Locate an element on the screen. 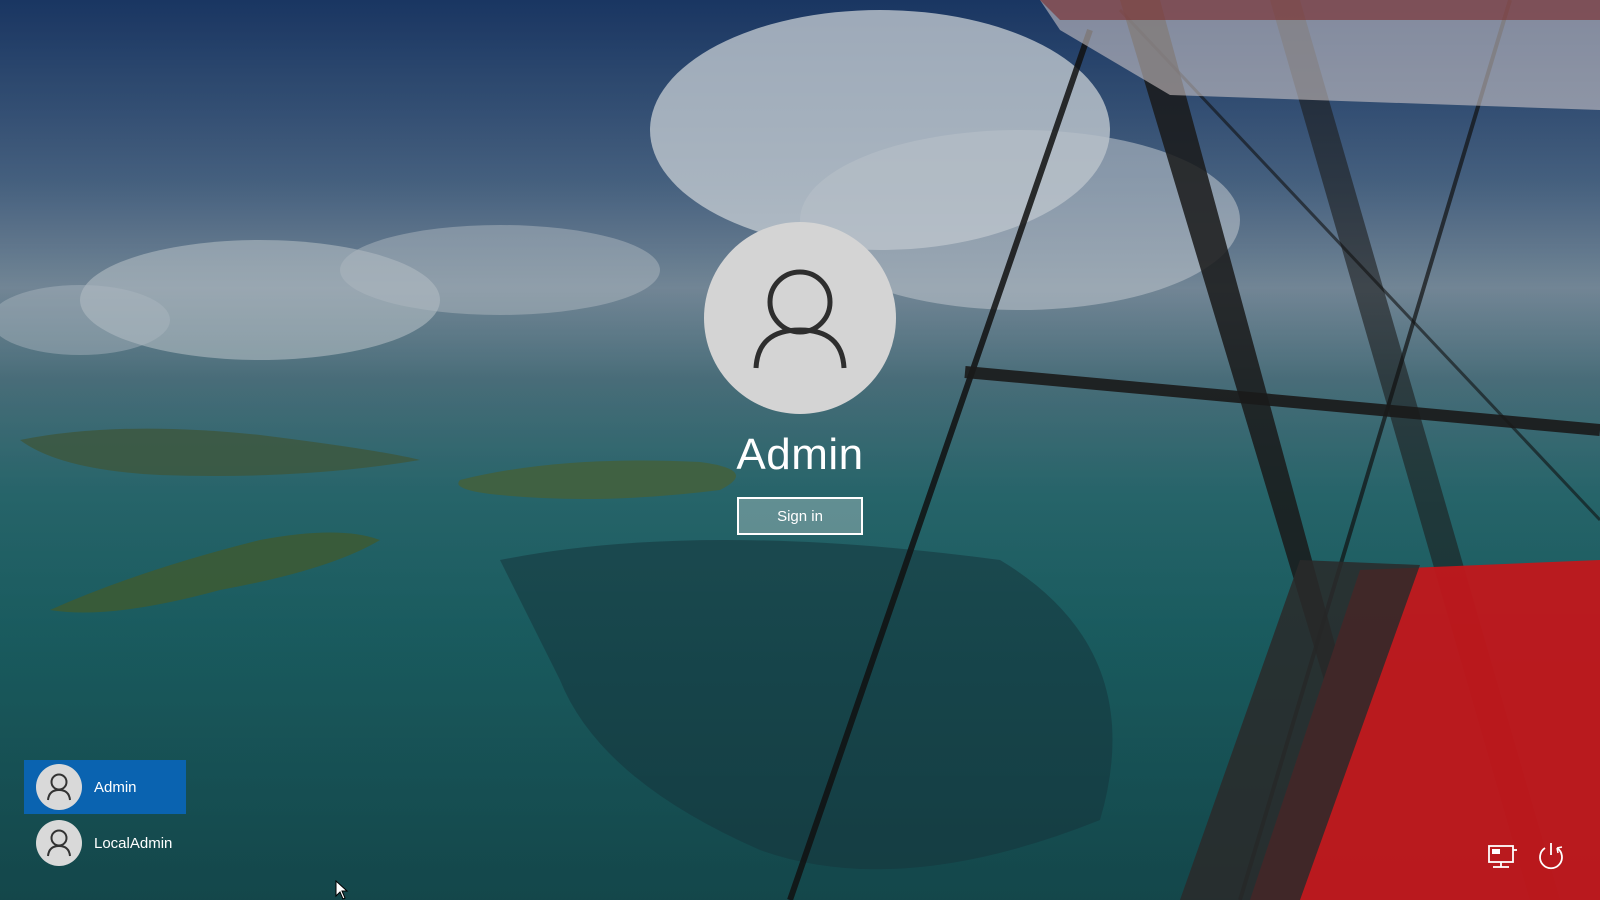 The height and width of the screenshot is (900, 1600). network-icon is located at coordinates (1502, 856).